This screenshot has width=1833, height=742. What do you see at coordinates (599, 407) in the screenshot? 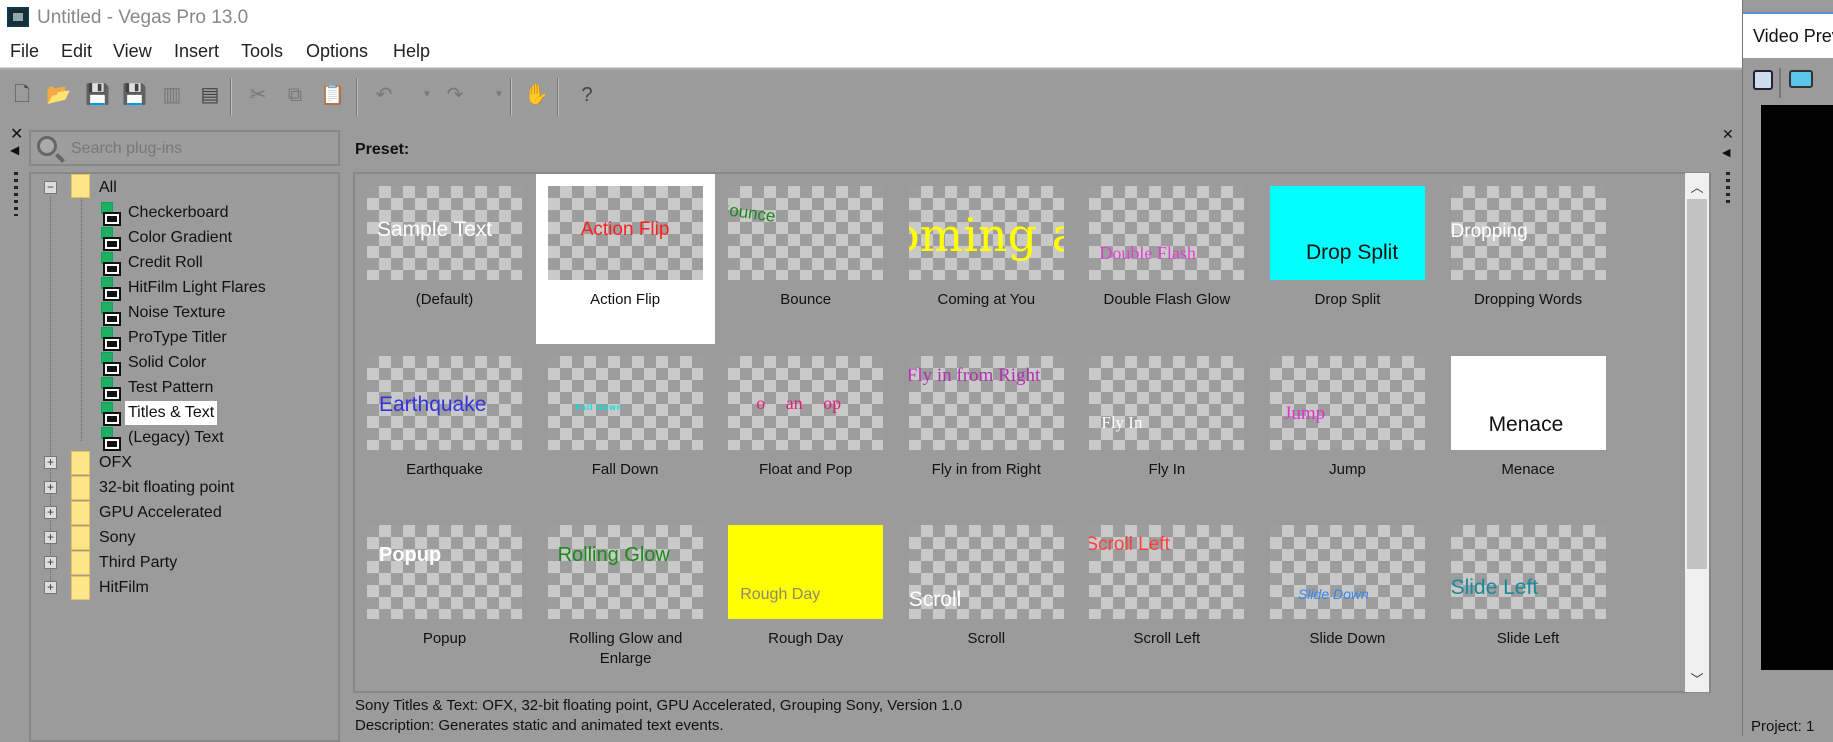
I see `thumbnail-text: Fall Down` at bounding box center [599, 407].